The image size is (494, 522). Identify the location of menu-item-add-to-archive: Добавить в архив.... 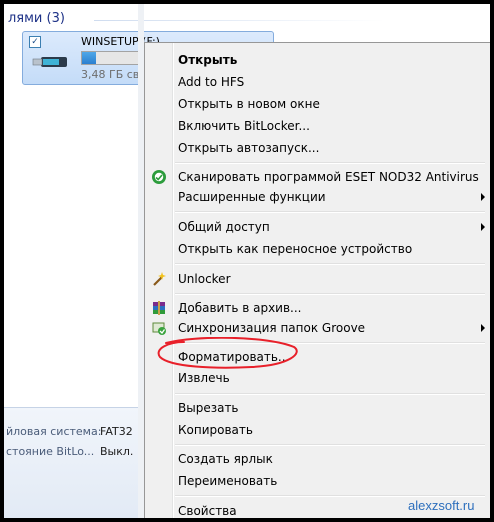
(317, 308).